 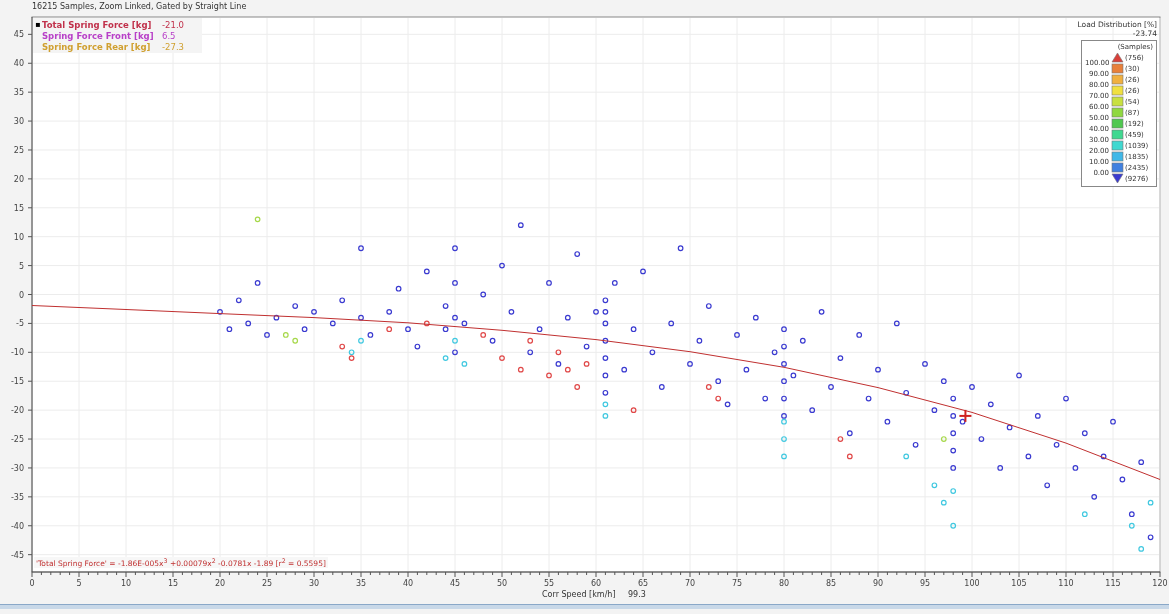 I want to click on axis-tick-label: -10, so click(x=17, y=353).